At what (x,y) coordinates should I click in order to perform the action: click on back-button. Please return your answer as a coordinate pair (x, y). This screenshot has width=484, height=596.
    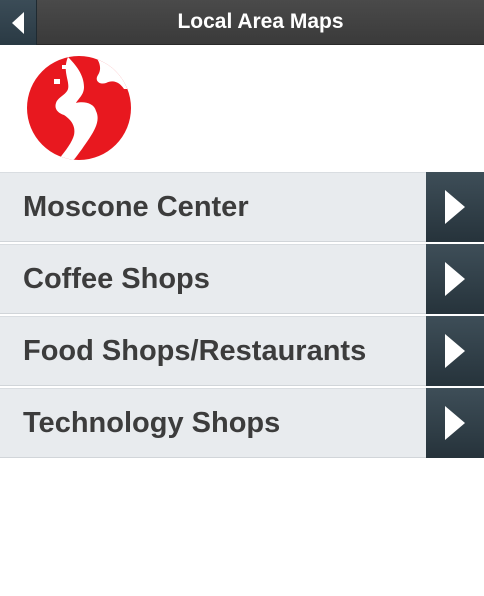
    Looking at the image, I should click on (18, 22).